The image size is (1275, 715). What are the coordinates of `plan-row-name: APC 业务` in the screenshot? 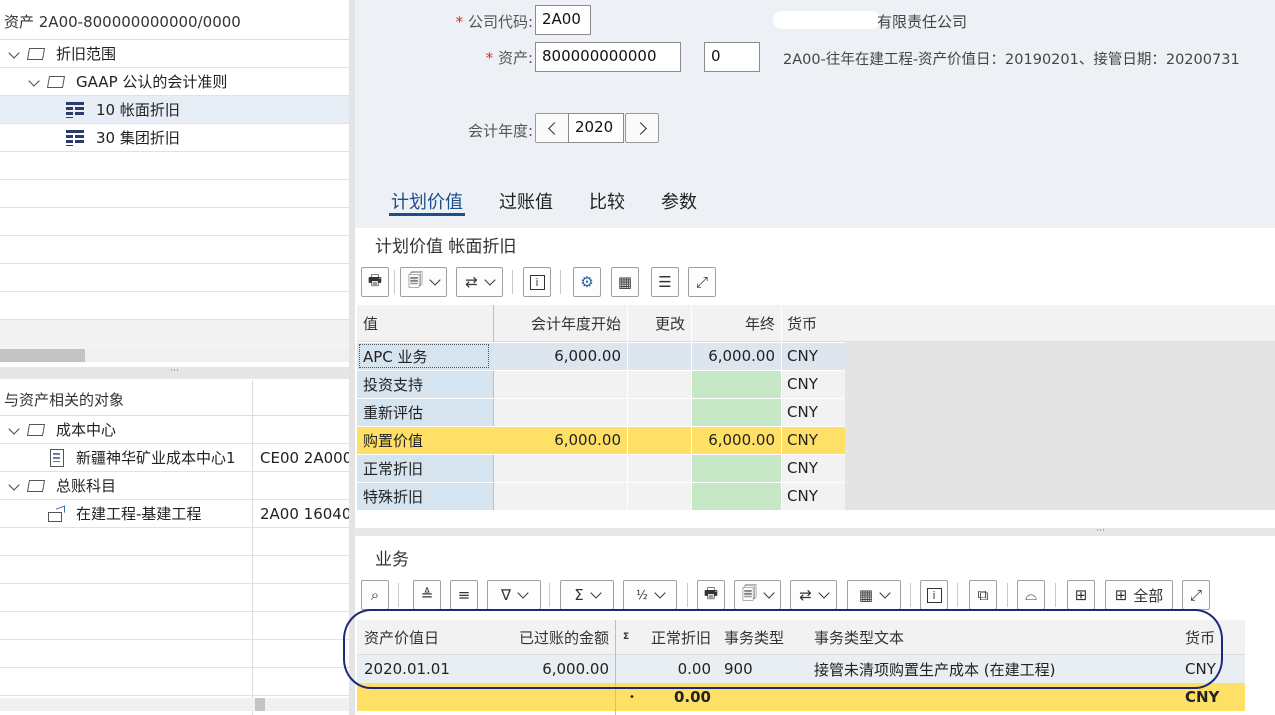 It's located at (424, 356).